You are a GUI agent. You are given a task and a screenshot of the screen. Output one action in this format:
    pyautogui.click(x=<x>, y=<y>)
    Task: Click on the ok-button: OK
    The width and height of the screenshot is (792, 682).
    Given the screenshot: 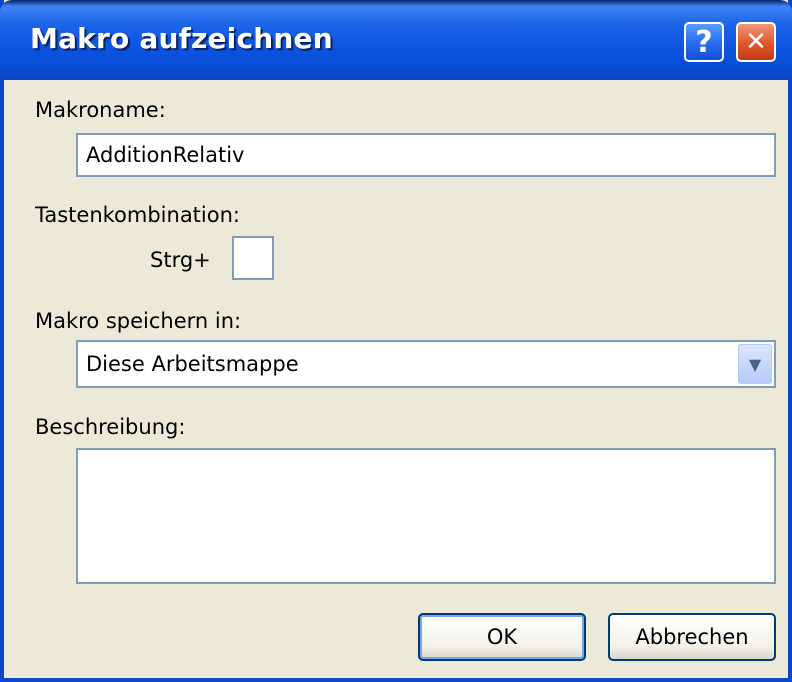 What is the action you would take?
    pyautogui.click(x=502, y=637)
    